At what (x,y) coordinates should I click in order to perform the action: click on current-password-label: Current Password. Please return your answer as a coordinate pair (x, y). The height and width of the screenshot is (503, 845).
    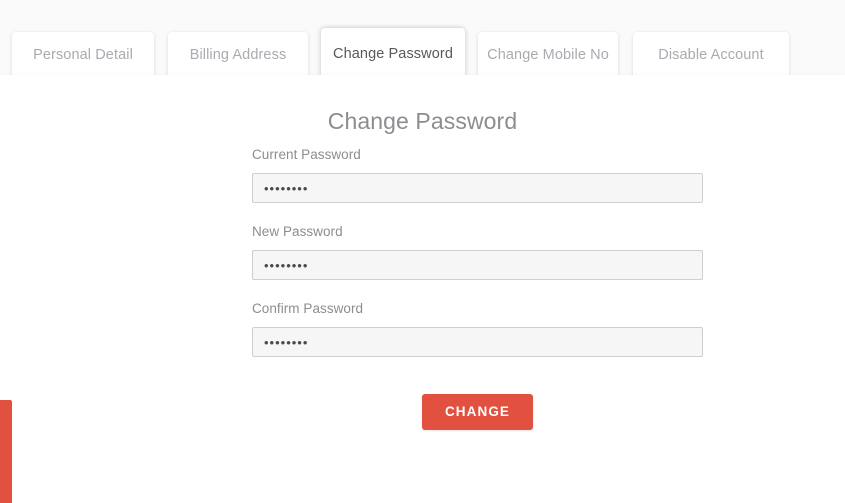
    Looking at the image, I should click on (306, 154).